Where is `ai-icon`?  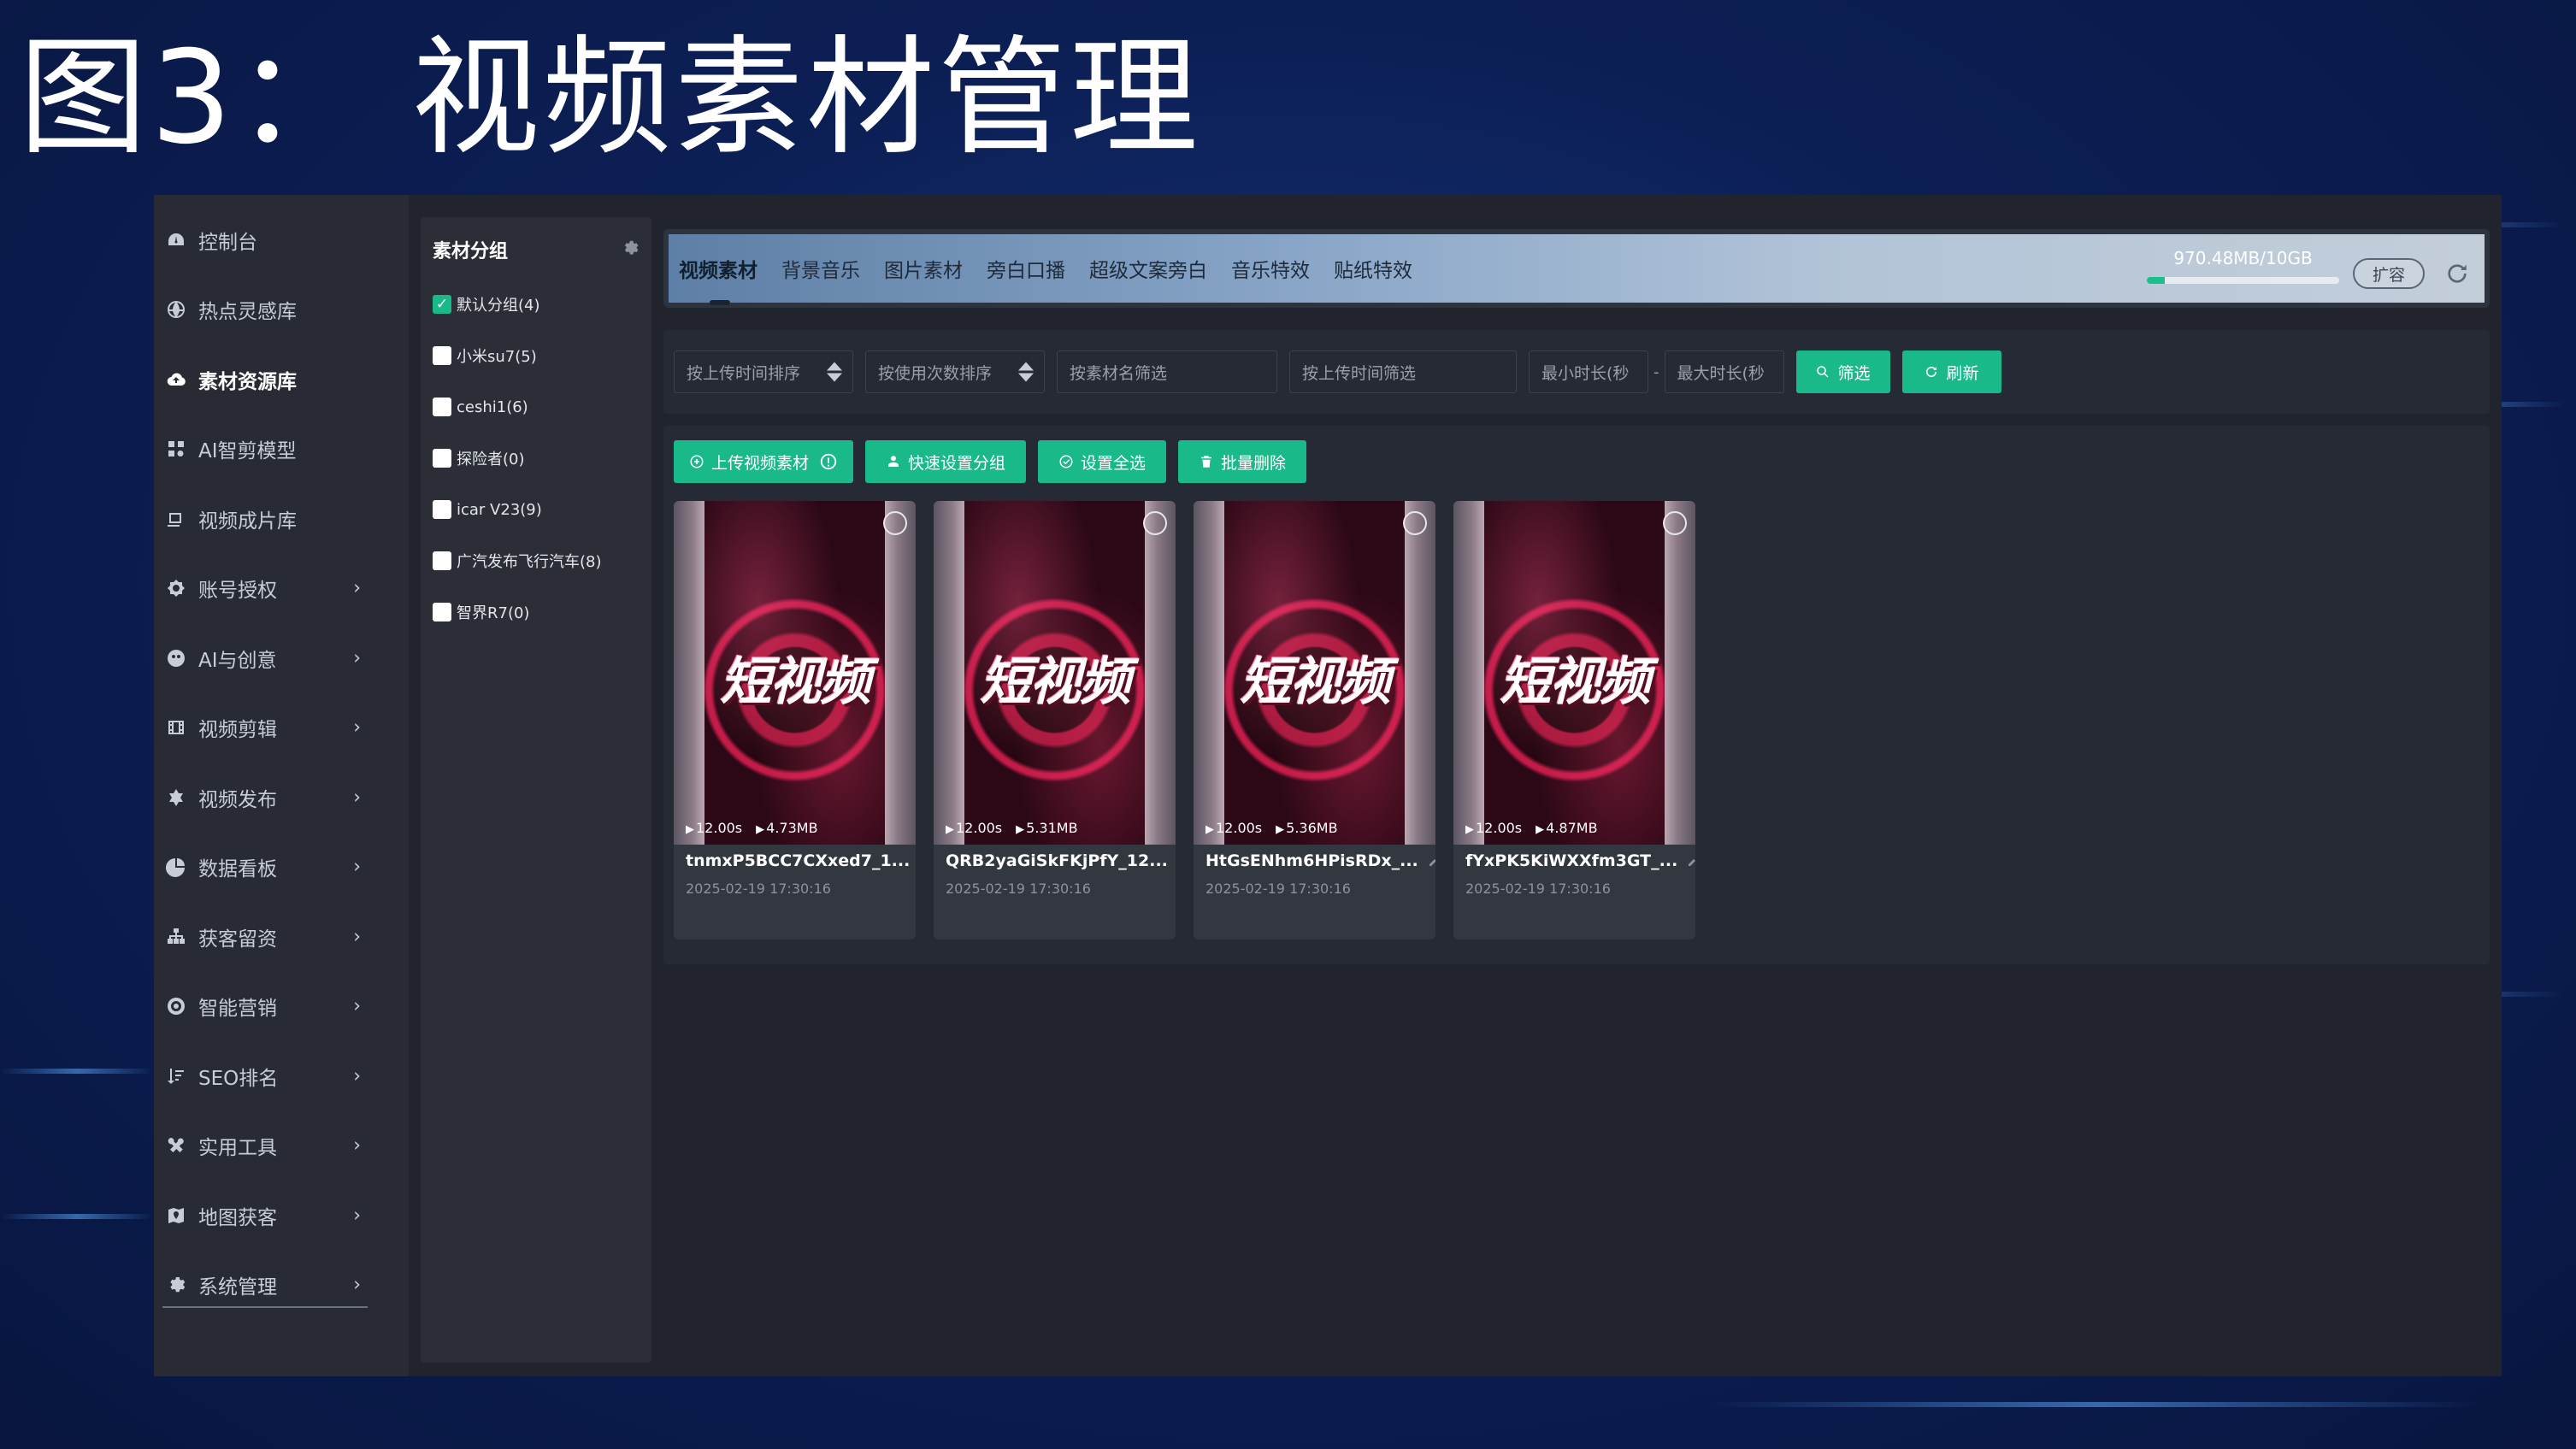 ai-icon is located at coordinates (176, 658).